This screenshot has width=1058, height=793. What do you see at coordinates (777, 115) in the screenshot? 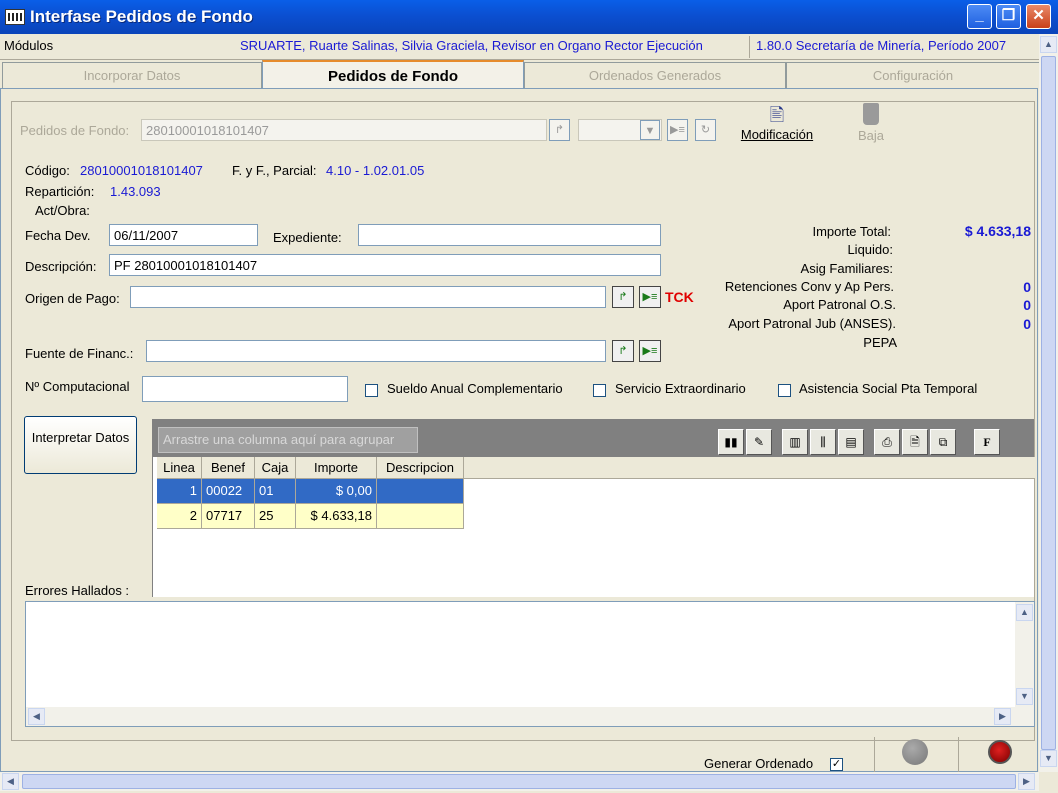
I see `edit-document-icon: 🖹` at bounding box center [777, 115].